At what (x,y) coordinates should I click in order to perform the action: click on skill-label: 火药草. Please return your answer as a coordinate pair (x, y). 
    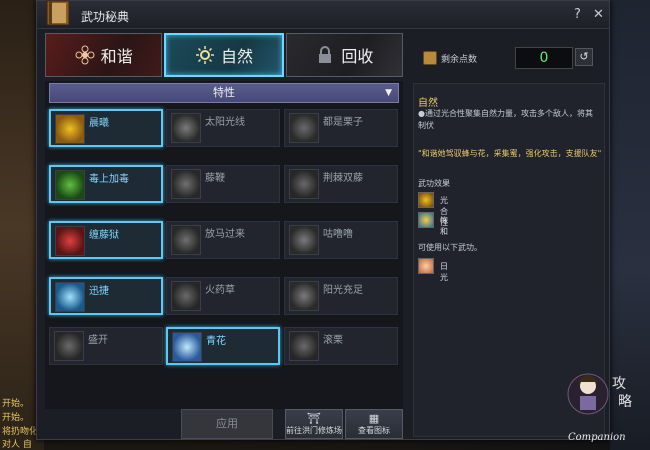
    Looking at the image, I should click on (220, 290).